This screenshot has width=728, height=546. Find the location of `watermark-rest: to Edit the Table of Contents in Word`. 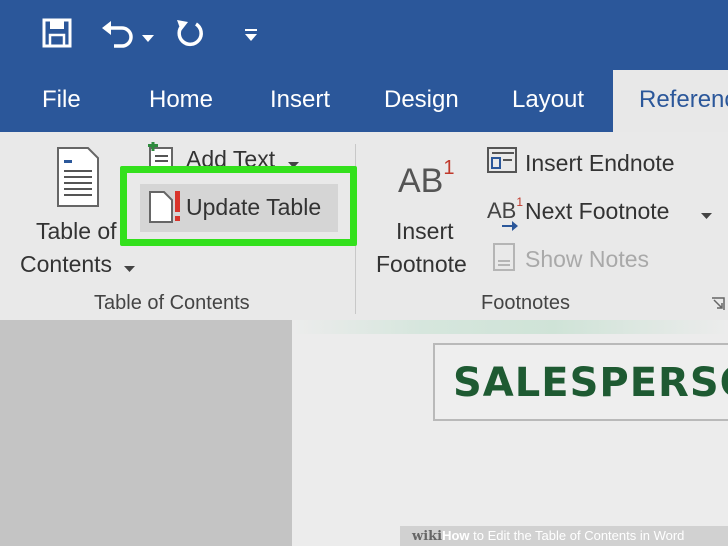

watermark-rest: to Edit the Table of Contents in Word is located at coordinates (577, 535).